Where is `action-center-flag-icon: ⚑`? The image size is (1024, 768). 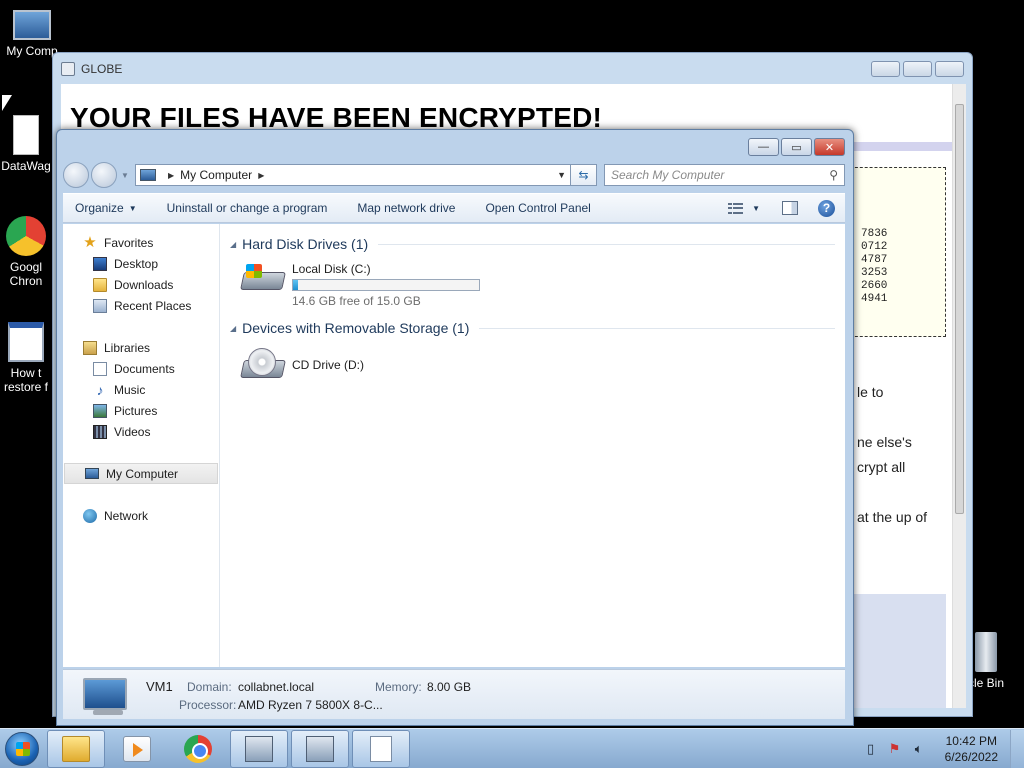
action-center-flag-icon: ⚑ is located at coordinates (895, 749).